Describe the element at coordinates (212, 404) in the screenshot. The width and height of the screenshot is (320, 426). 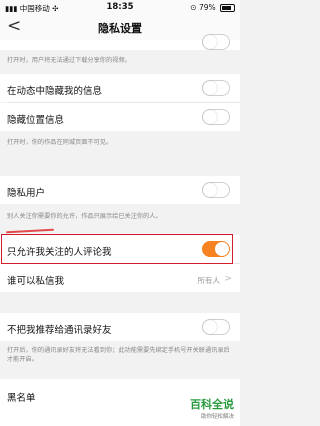
I see `watermark-title: 百科全说` at that location.